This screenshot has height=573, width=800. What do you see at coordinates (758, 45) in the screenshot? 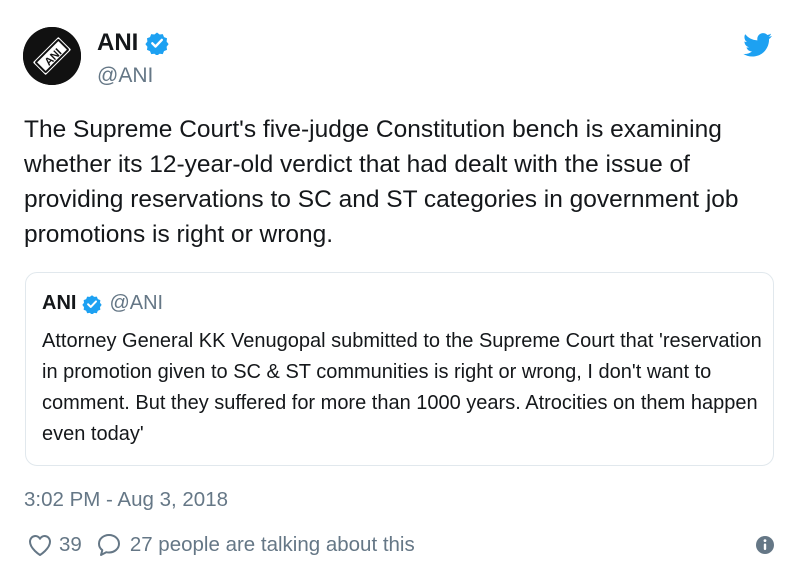
I see `twitter-bird-icon` at bounding box center [758, 45].